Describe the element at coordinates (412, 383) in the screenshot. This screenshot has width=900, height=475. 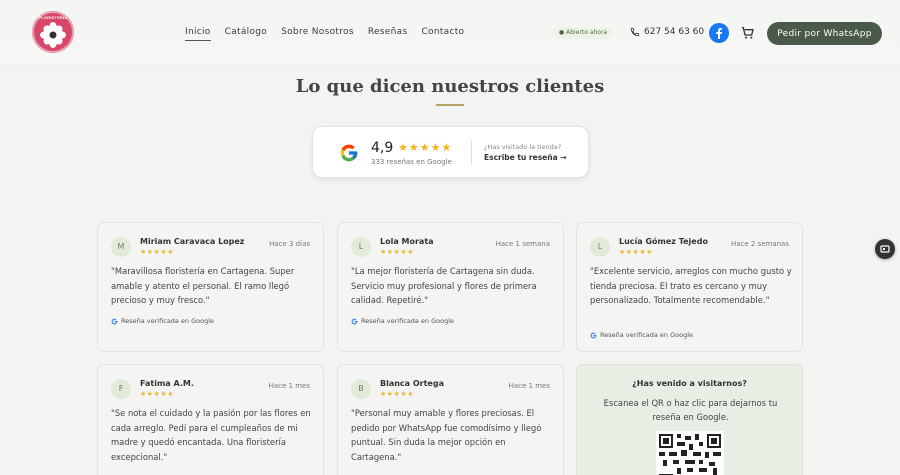
I see `reviewer-name: Blanca Ortega` at that location.